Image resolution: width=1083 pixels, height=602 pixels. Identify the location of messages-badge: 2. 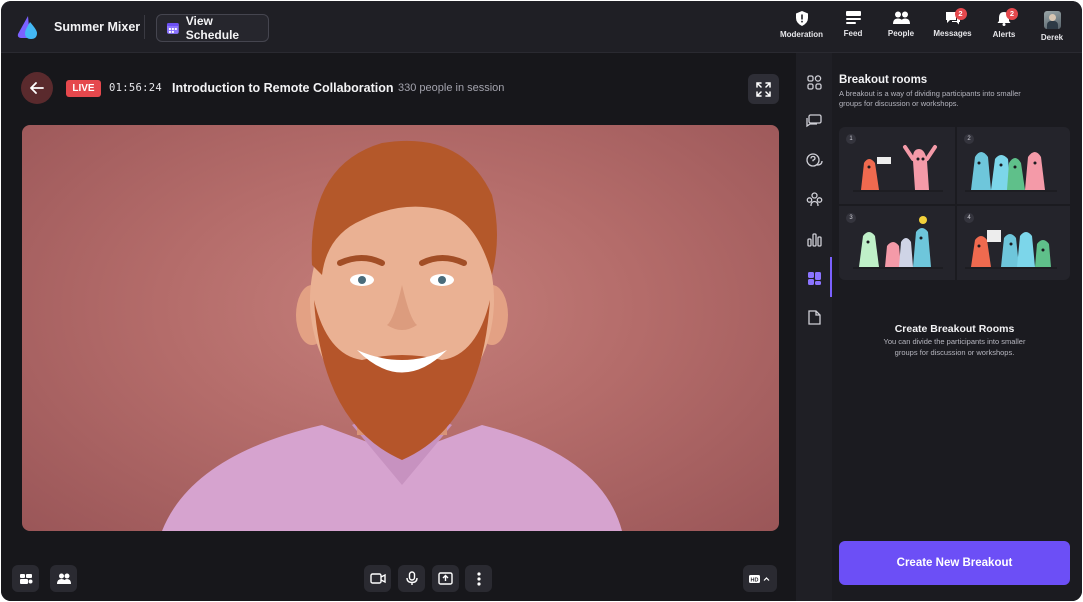
(960, 14).